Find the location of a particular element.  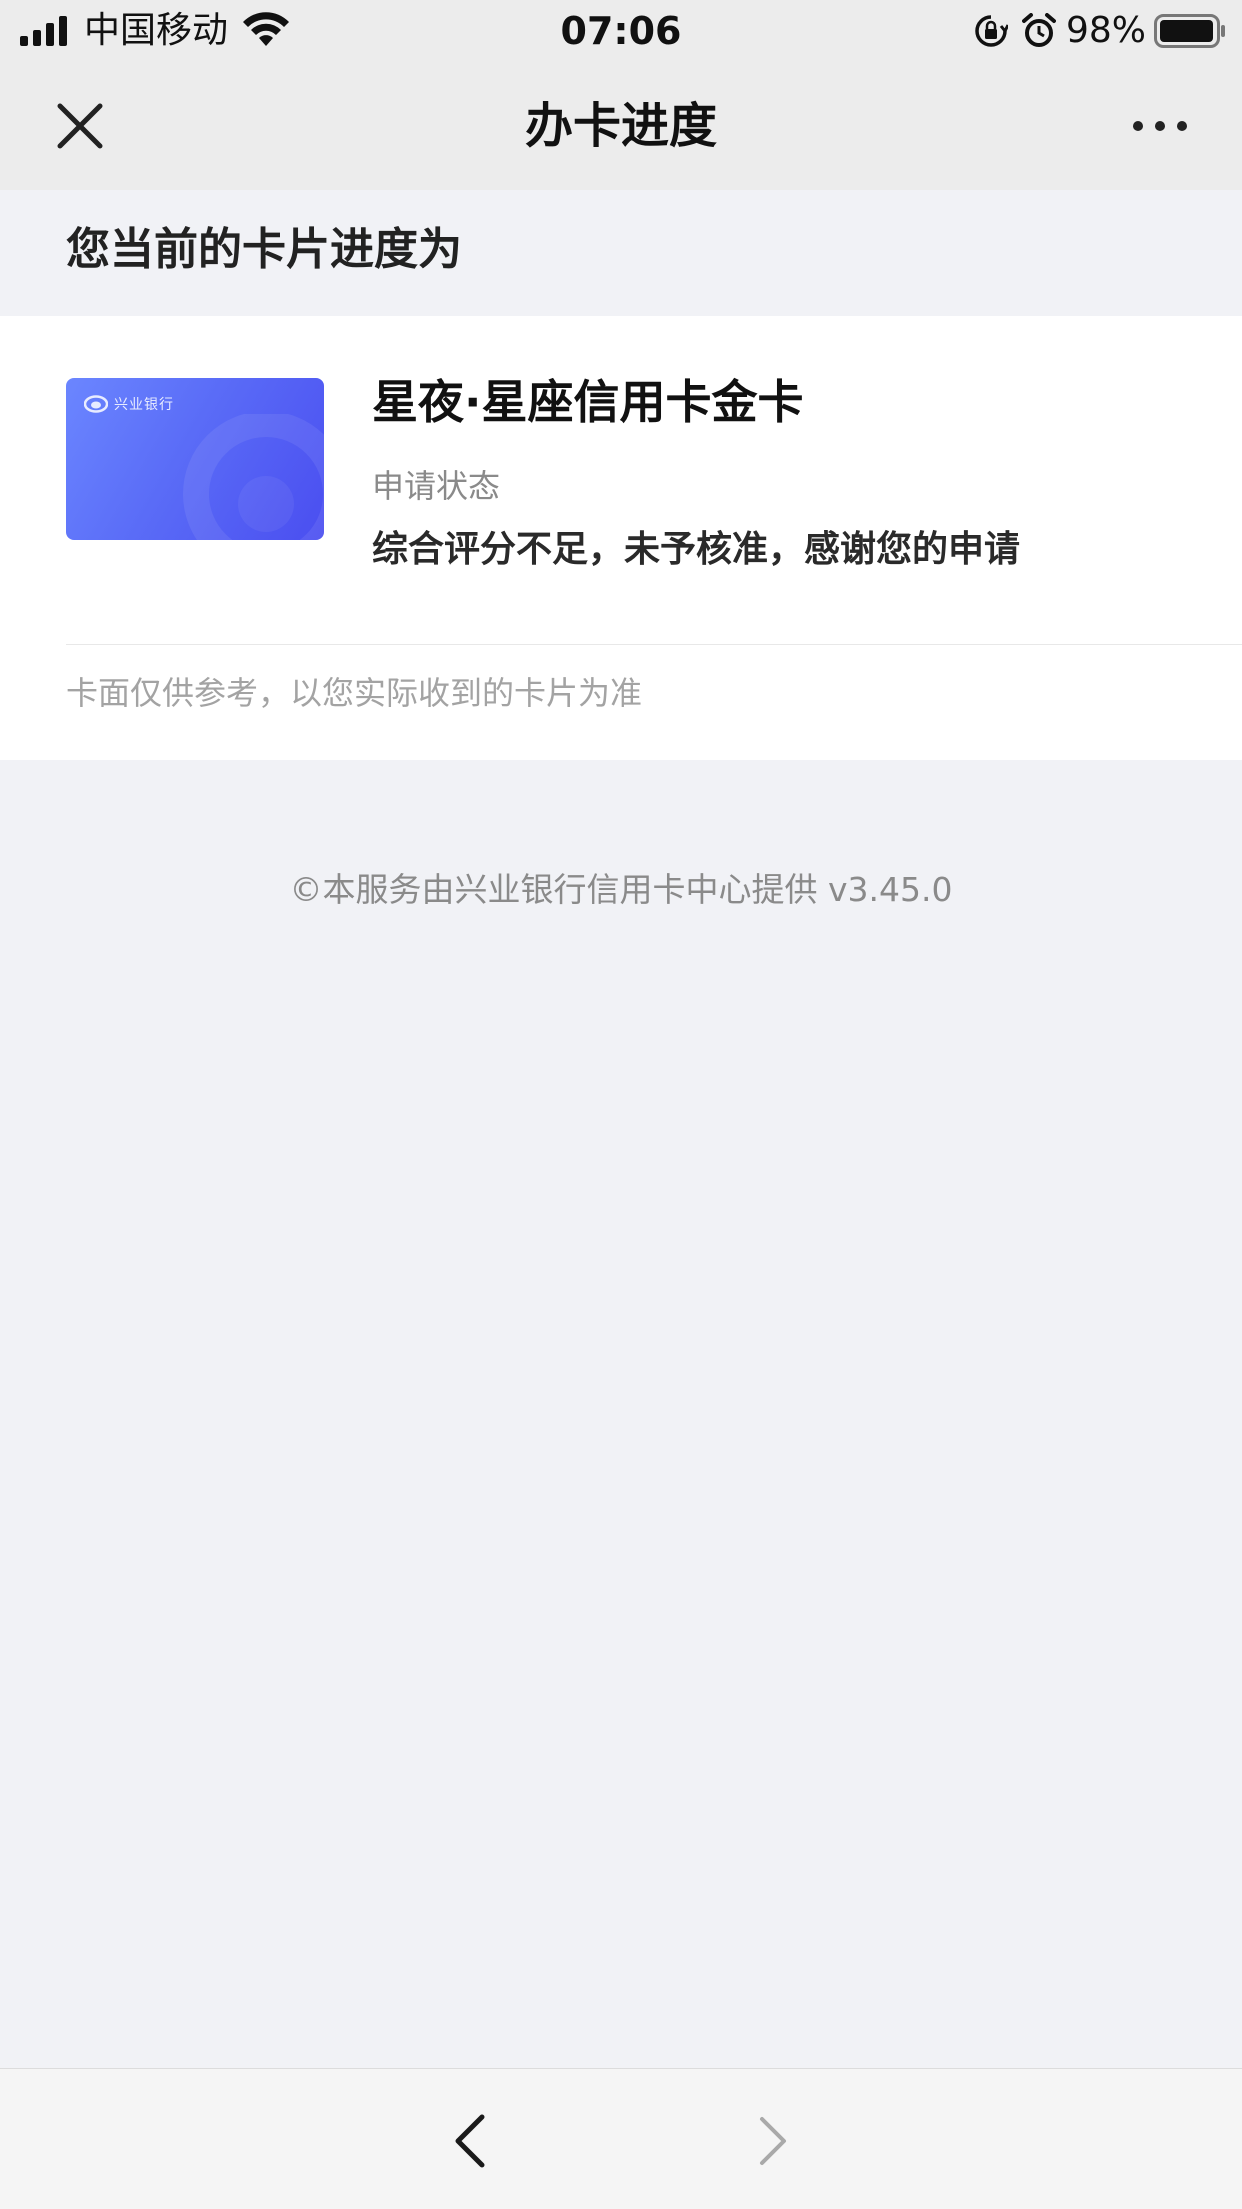

battery-icon is located at coordinates (1189, 31).